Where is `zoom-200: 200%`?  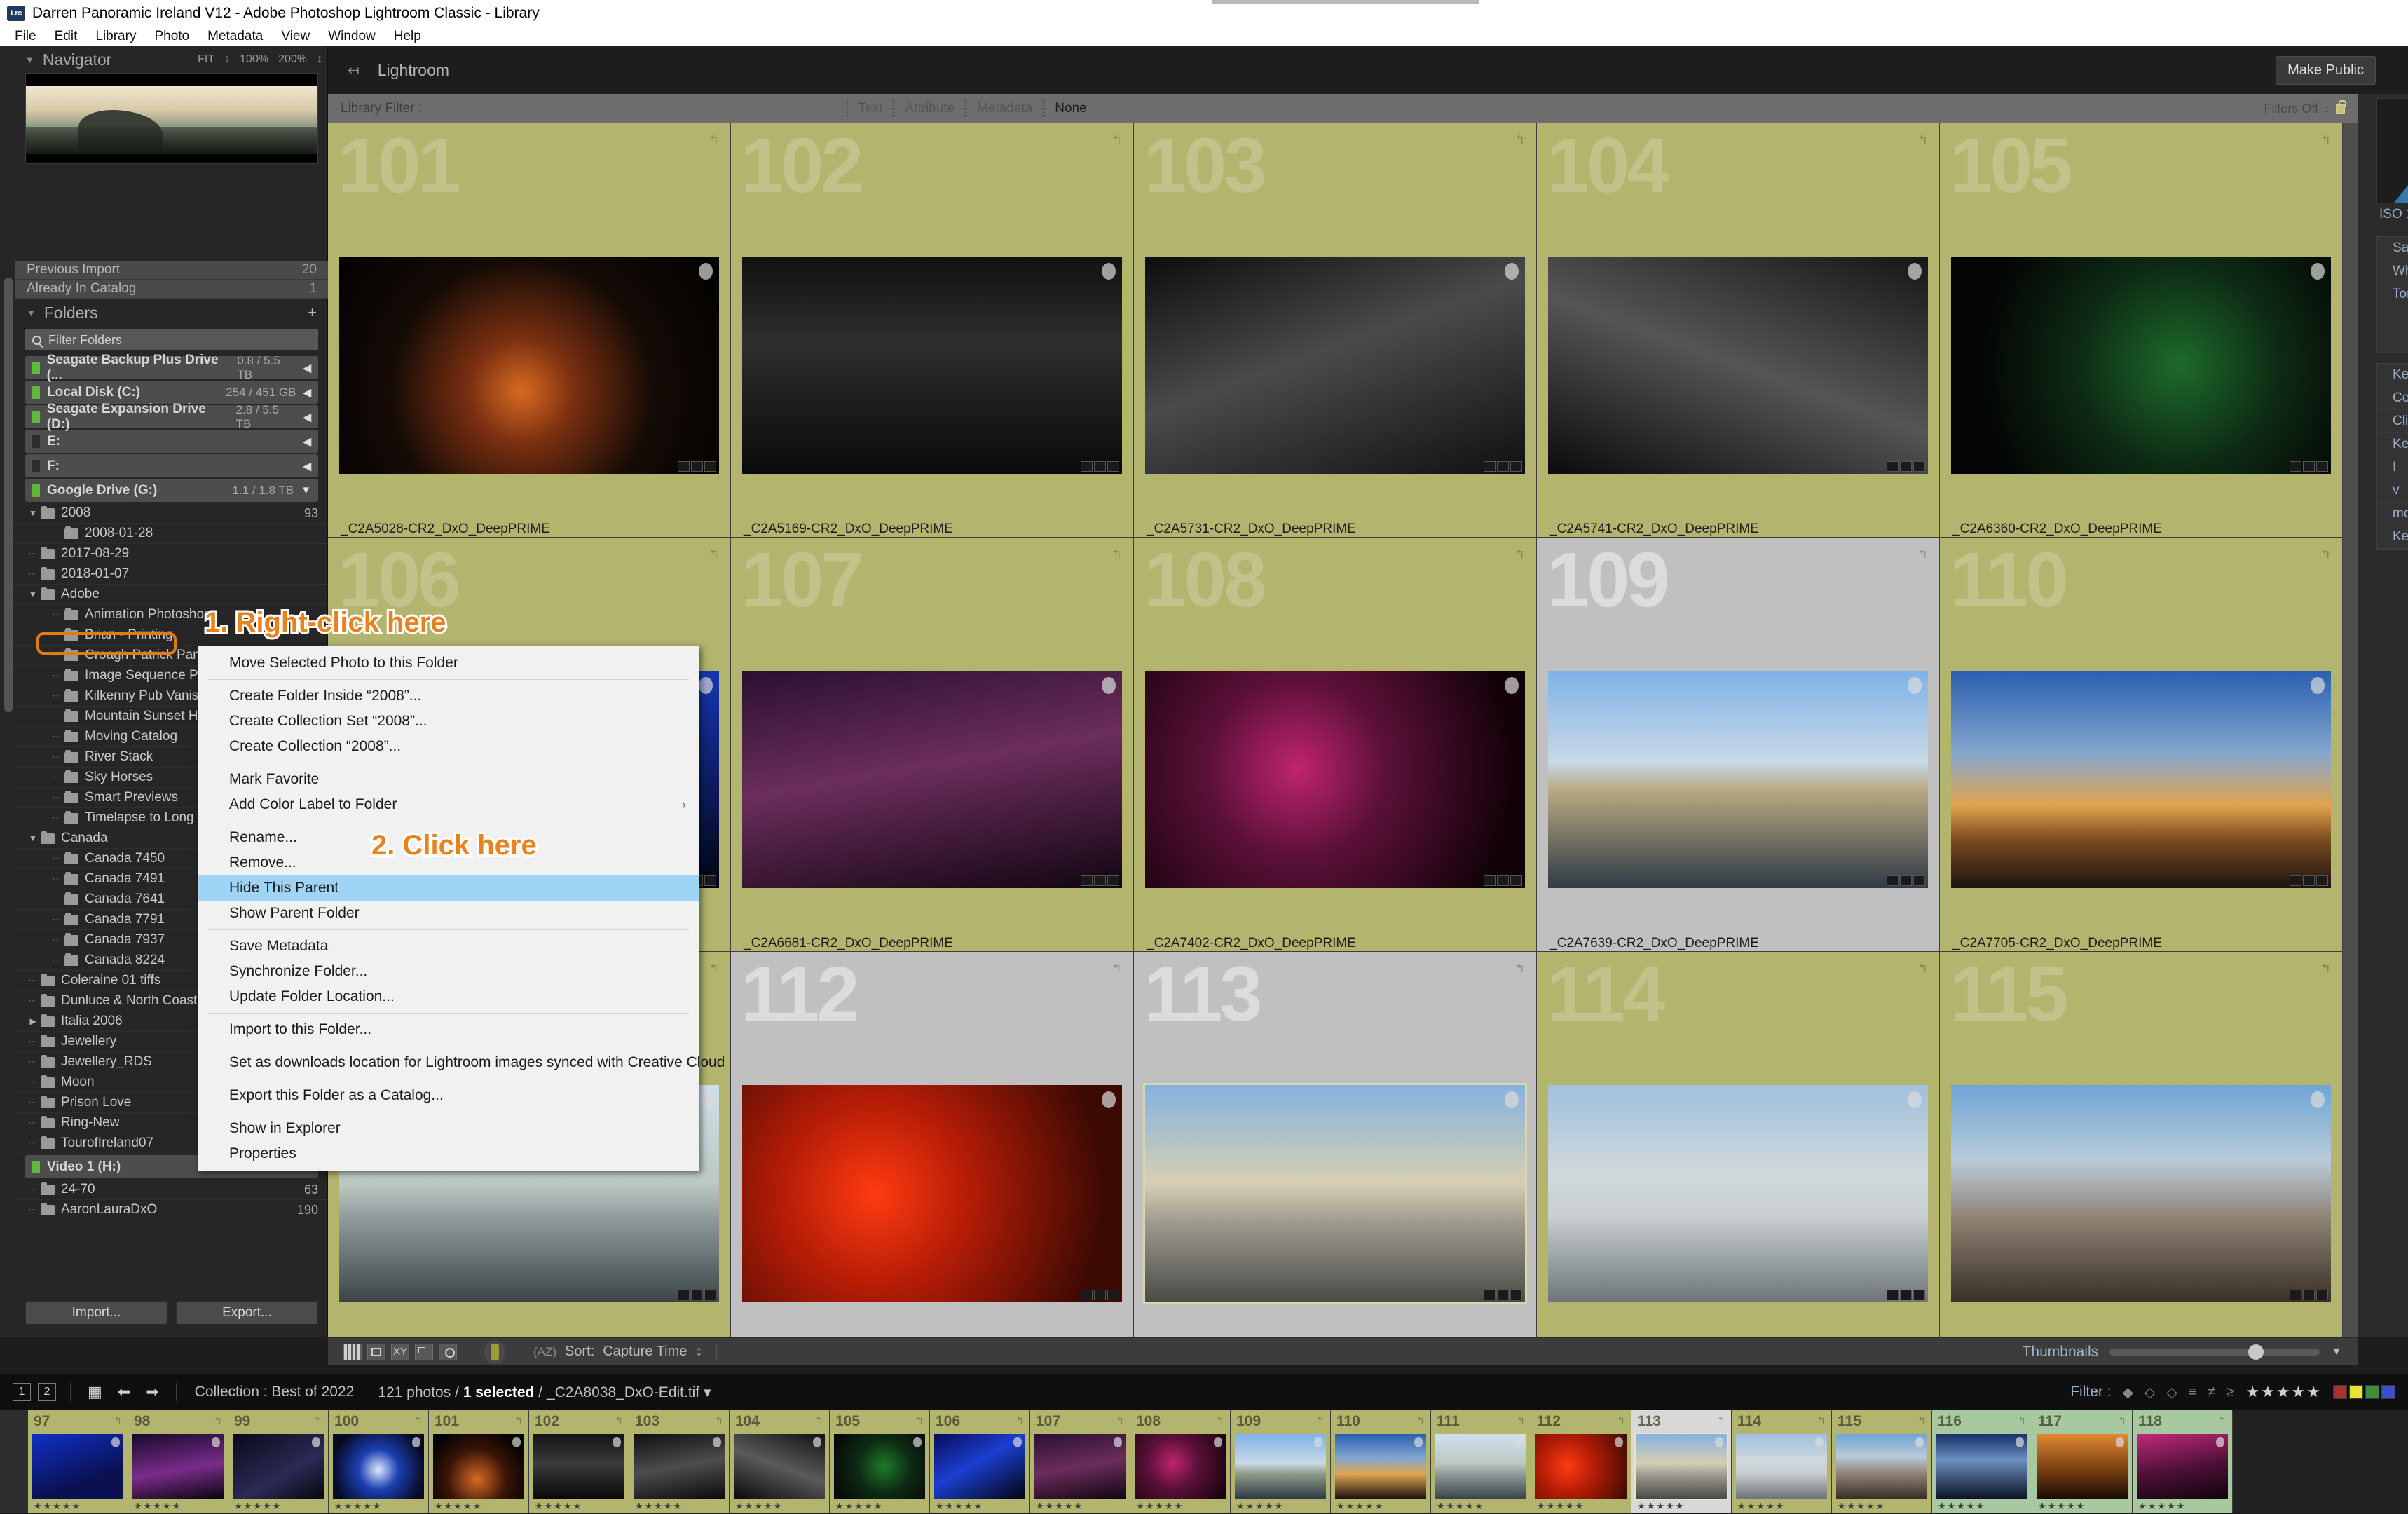
zoom-200: 200% is located at coordinates (292, 59).